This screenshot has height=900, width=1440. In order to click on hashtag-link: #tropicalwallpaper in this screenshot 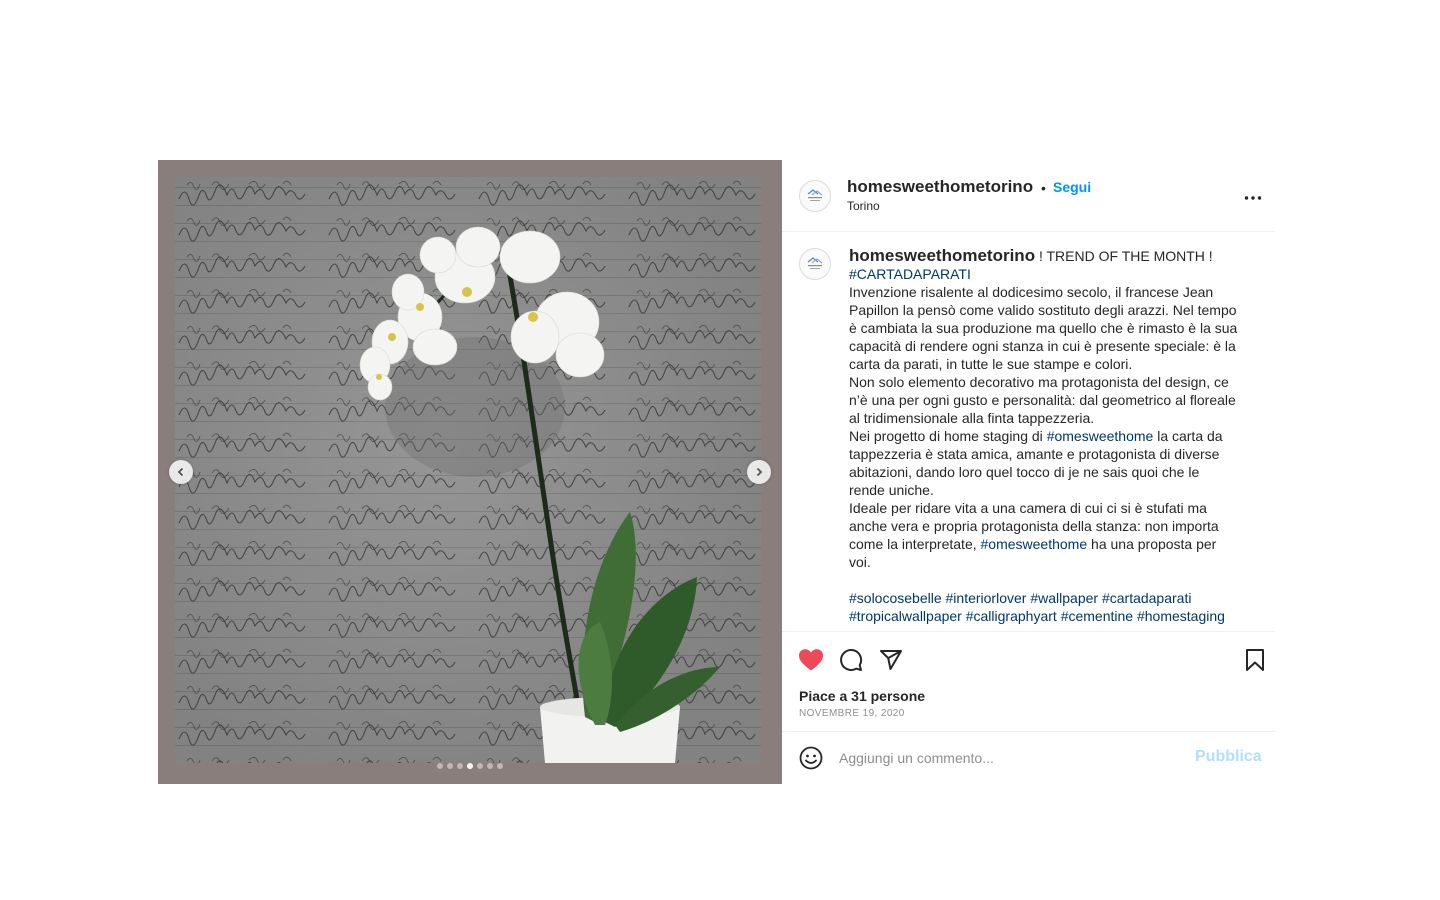, I will do `click(905, 616)`.